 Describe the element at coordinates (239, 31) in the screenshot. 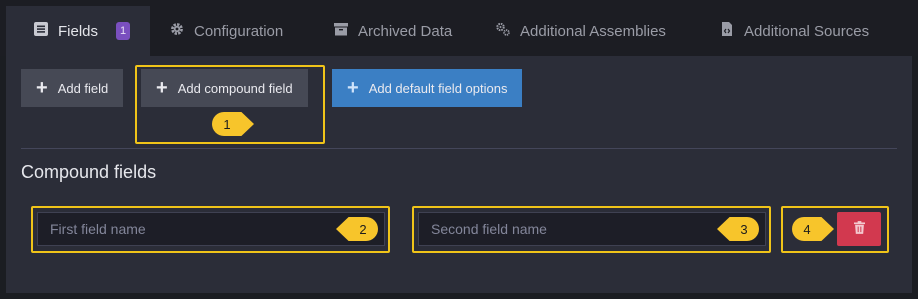

I see `tab-configuration-label: Configuration` at that location.